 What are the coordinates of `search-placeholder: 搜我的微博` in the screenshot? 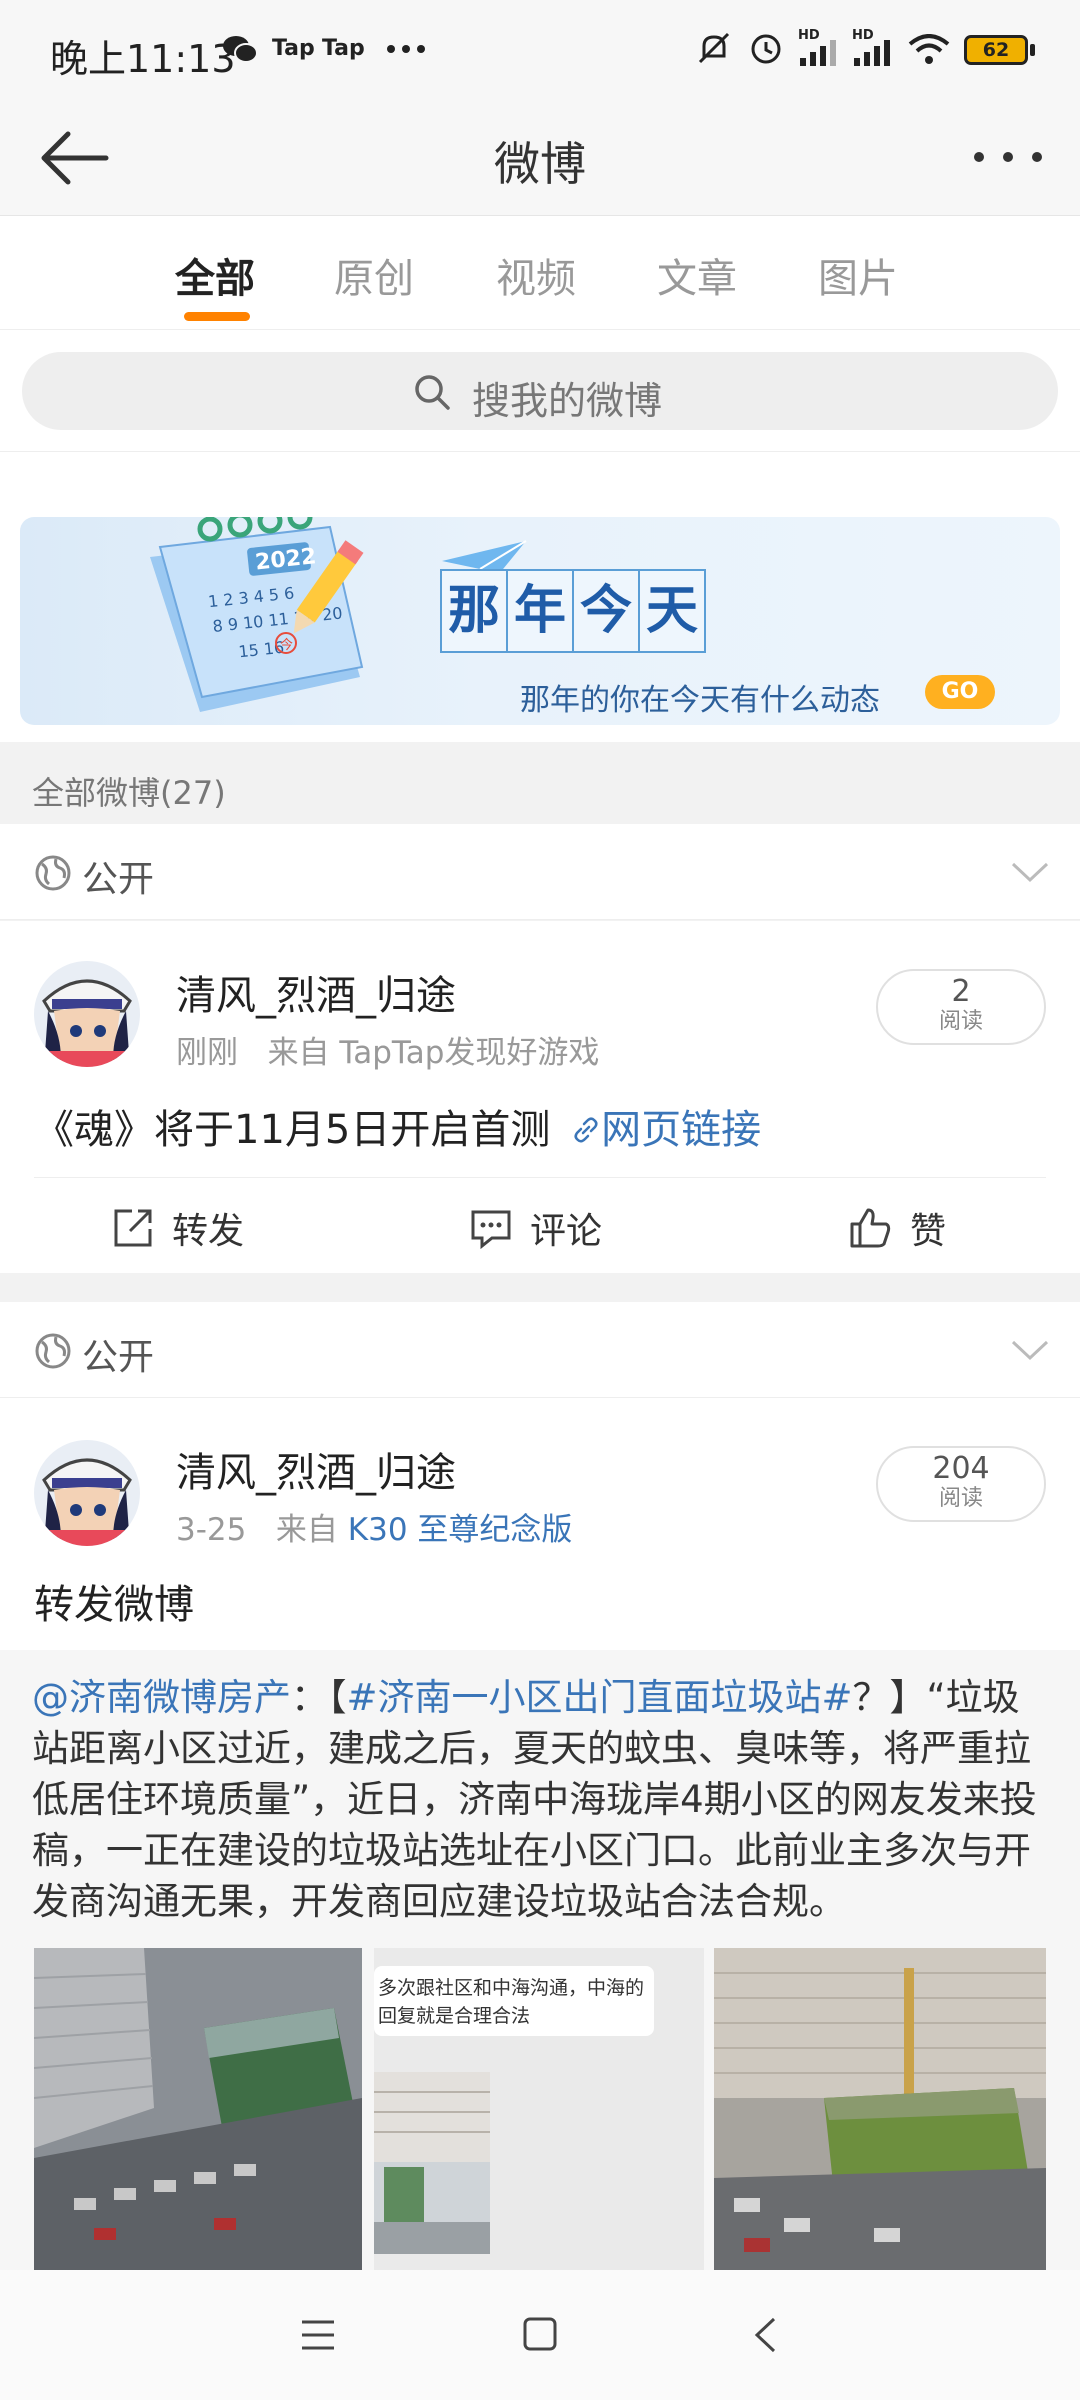 It's located at (567, 401).